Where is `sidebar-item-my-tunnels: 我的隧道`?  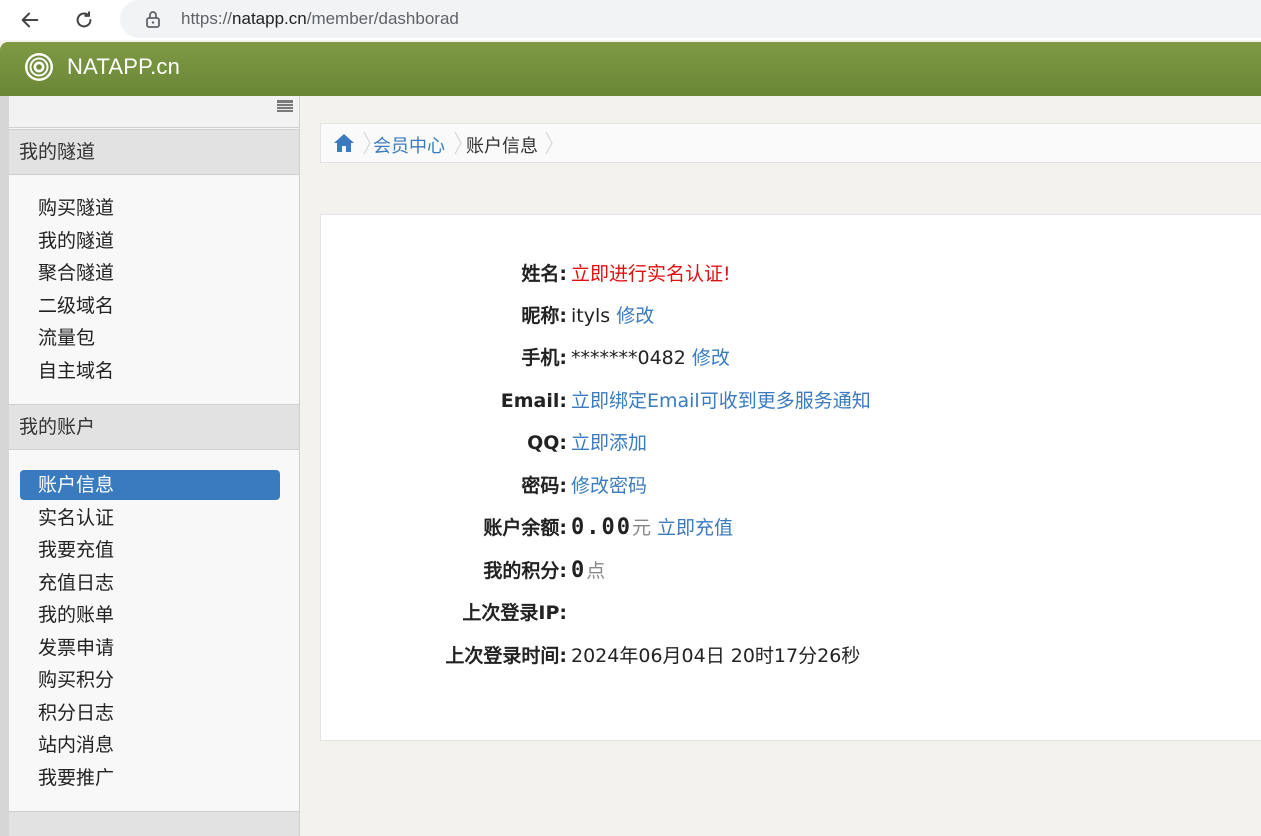
sidebar-item-my-tunnels: 我的隧道 is located at coordinates (150, 241).